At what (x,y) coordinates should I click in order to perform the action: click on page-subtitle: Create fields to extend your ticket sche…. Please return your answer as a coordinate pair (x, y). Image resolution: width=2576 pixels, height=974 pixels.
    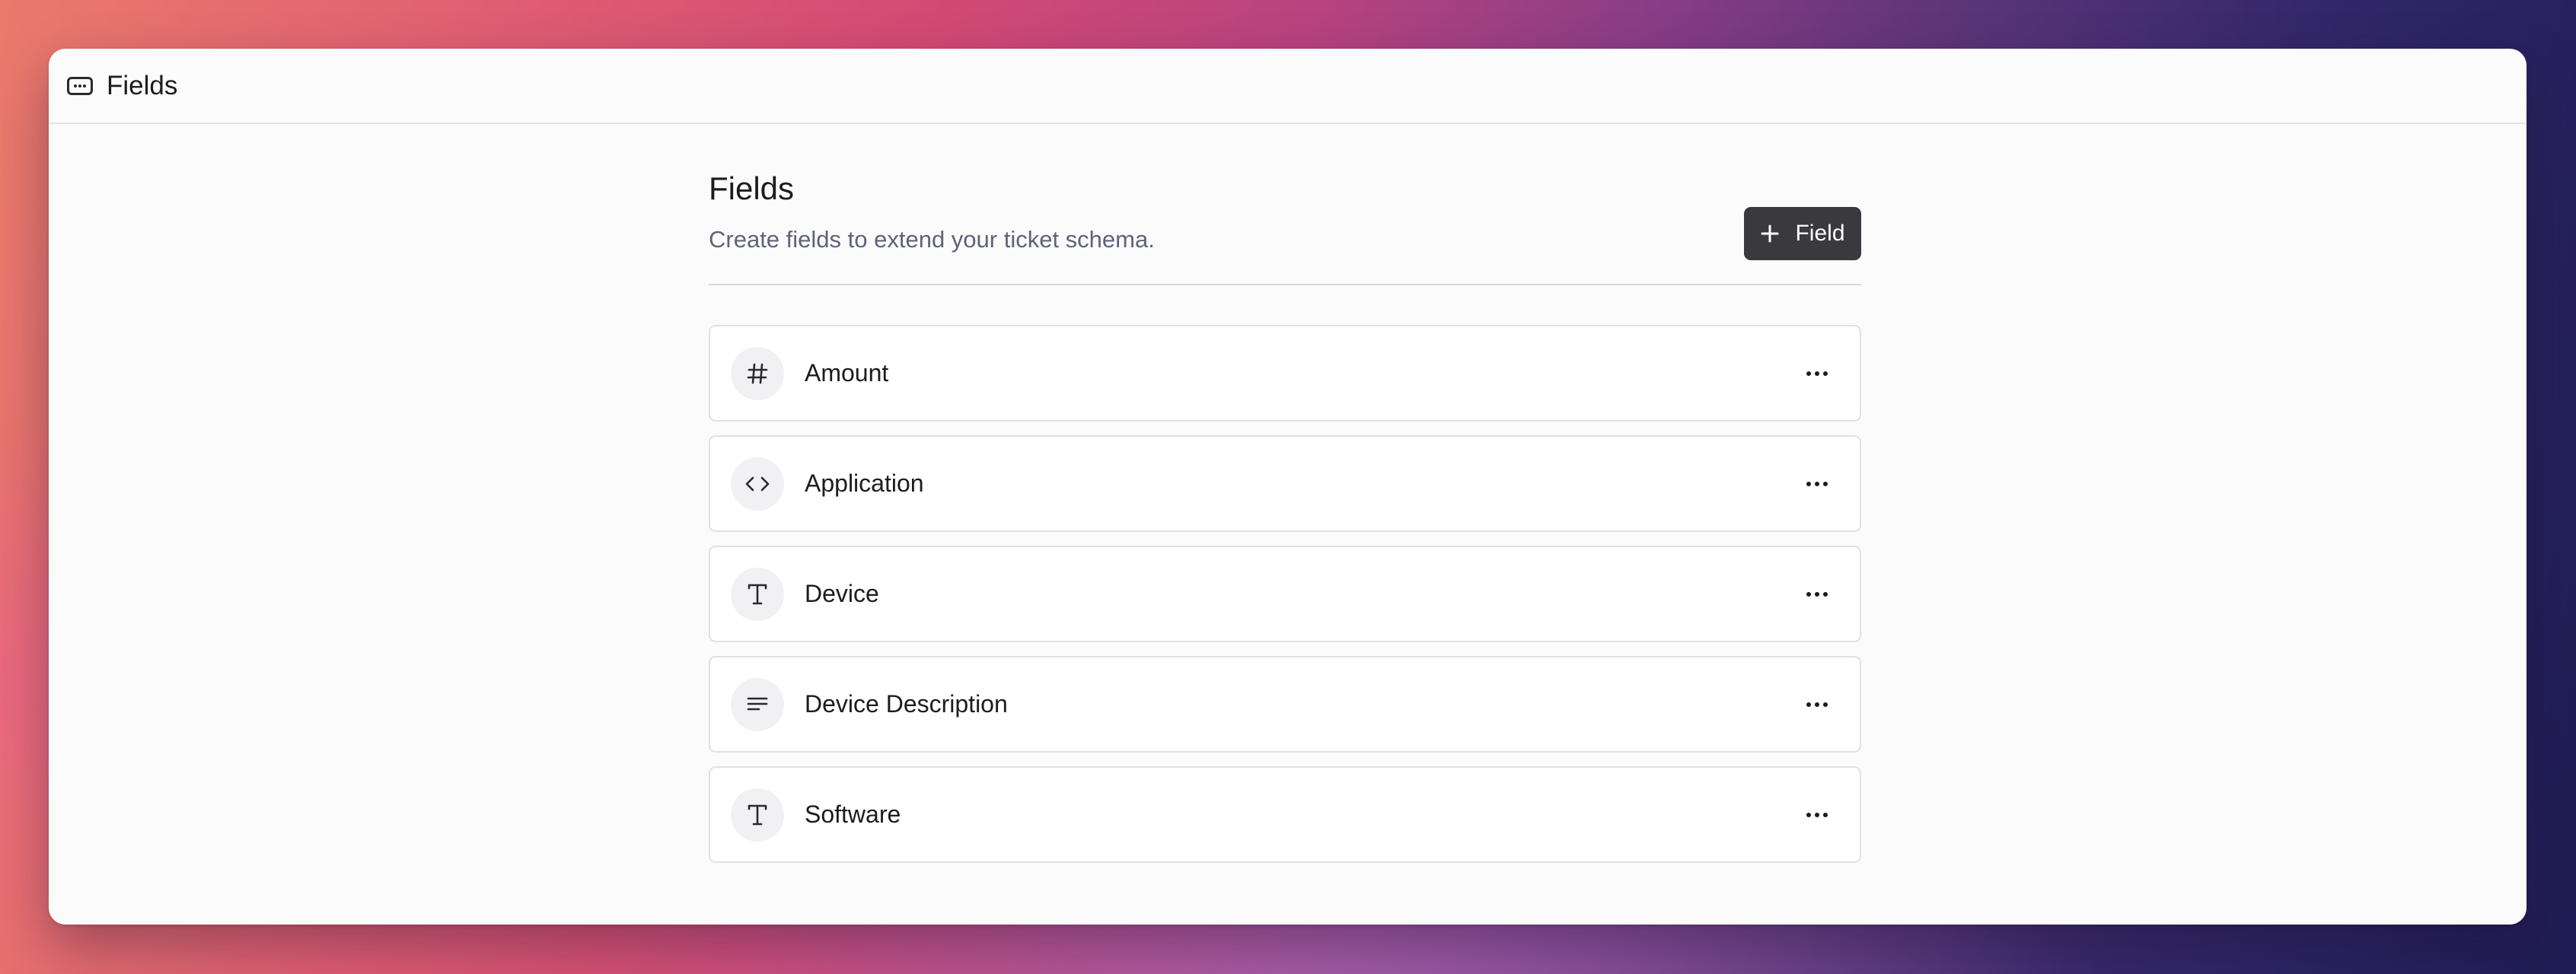
    Looking at the image, I should click on (932, 240).